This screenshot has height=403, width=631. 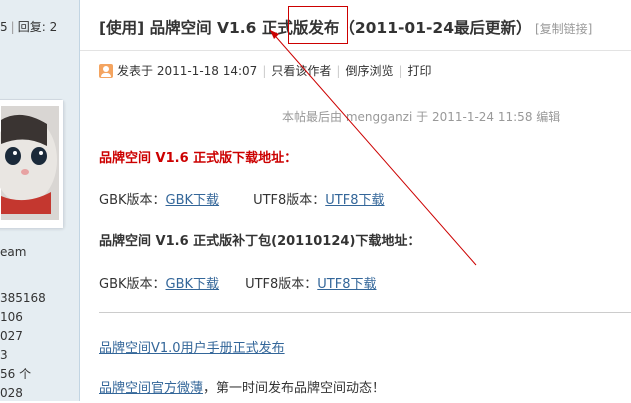 I want to click on weibo-suffix: ，第一时间发布品牌空间动态！, so click(x=294, y=388).